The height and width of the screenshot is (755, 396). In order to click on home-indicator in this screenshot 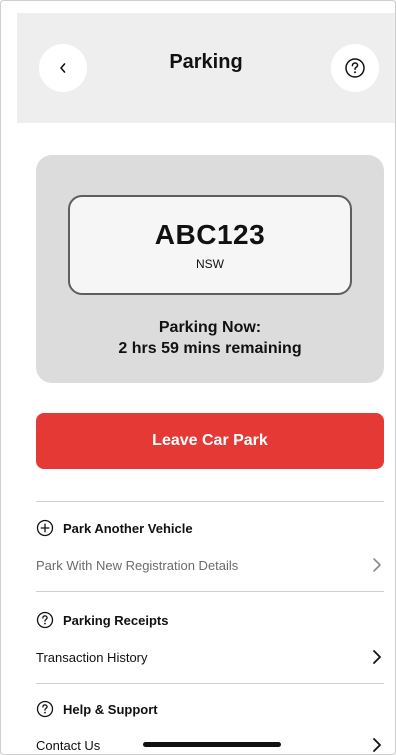, I will do `click(212, 744)`.